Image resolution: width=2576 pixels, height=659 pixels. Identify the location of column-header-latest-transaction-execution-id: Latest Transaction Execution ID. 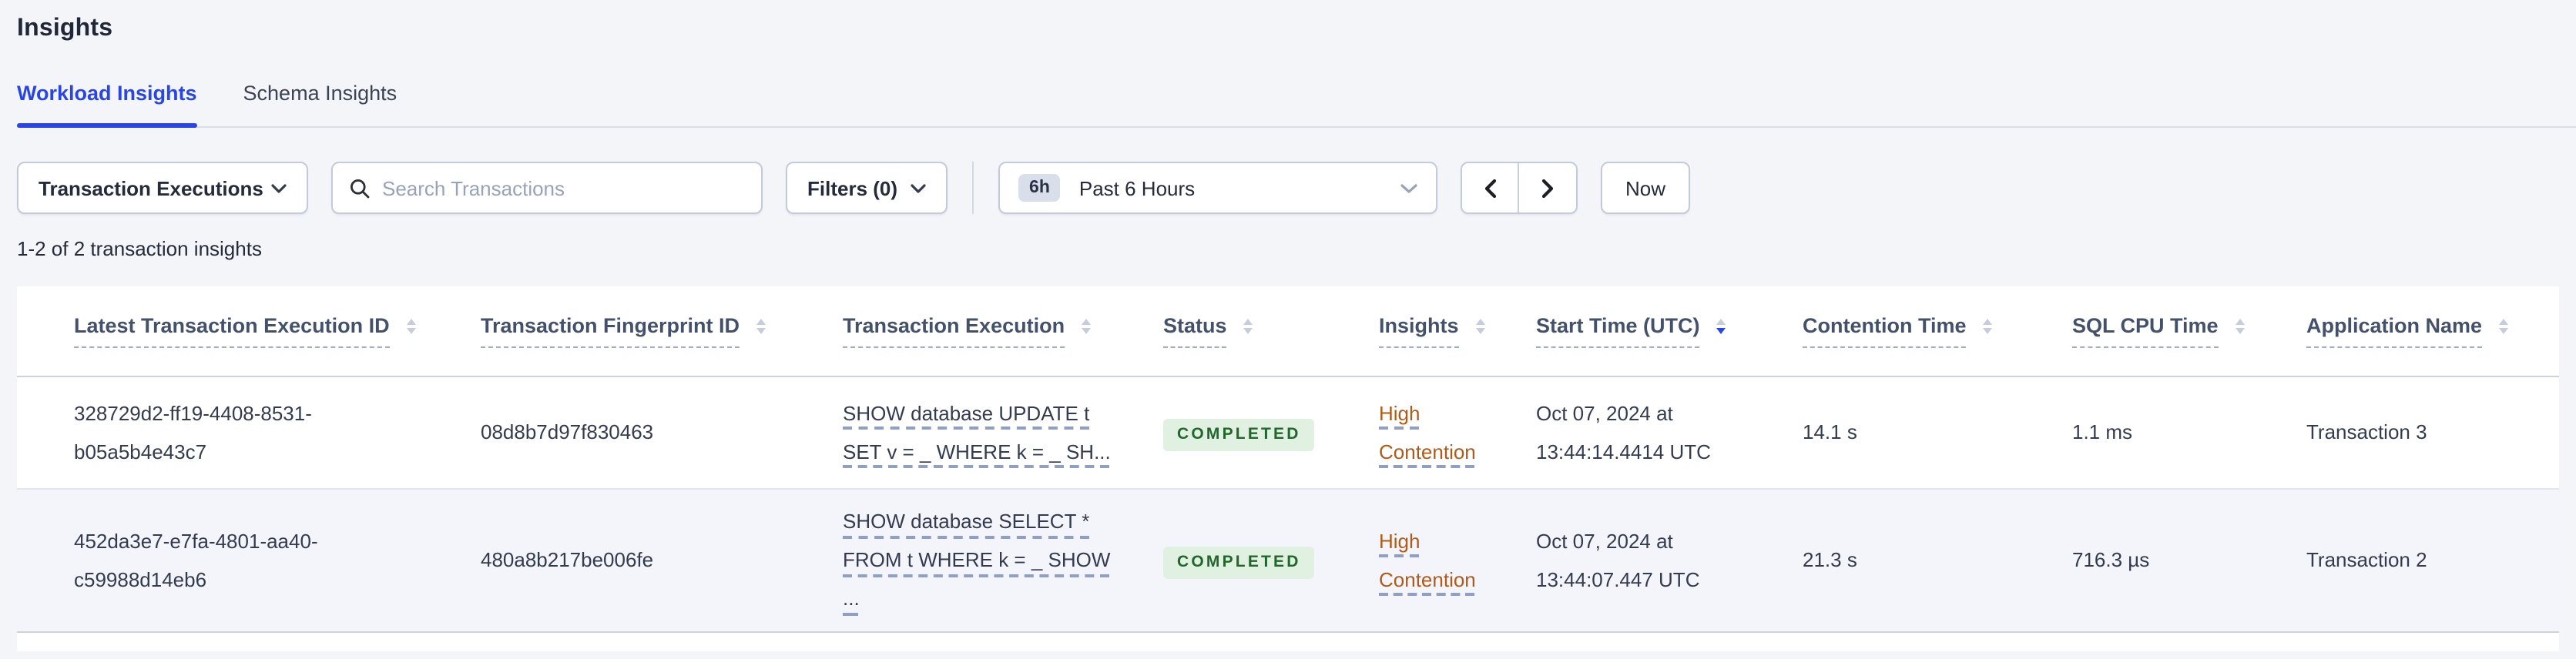
(220, 331).